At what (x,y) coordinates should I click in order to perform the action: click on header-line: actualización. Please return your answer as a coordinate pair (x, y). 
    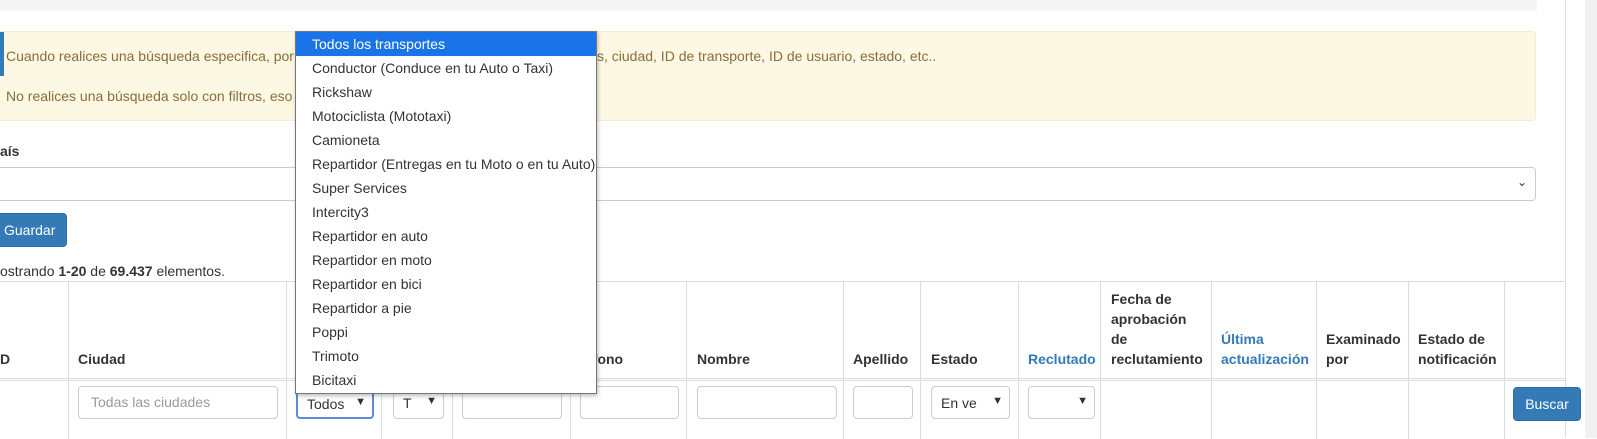
    Looking at the image, I should click on (1265, 359).